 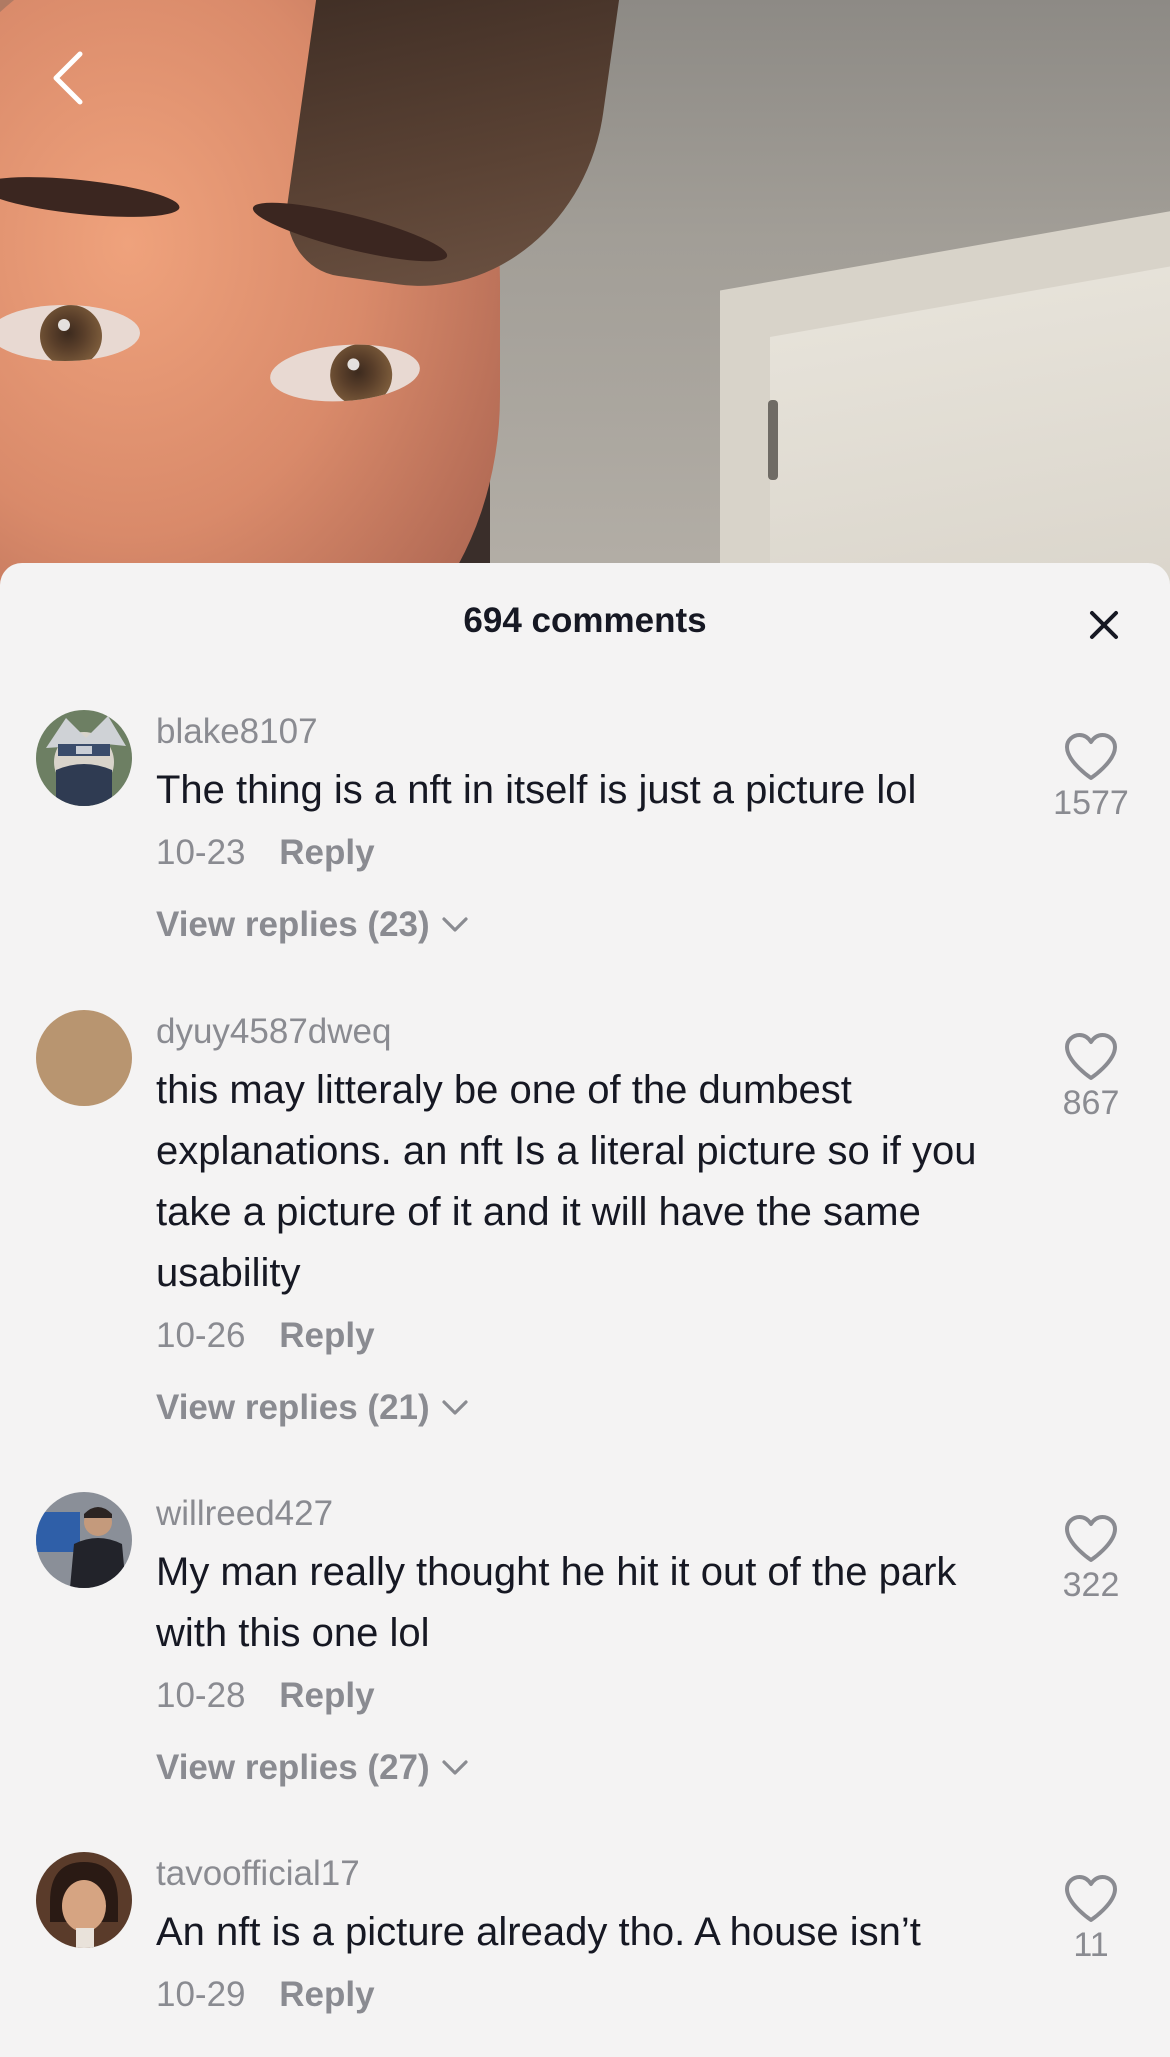 I want to click on close-button, so click(x=1104, y=625).